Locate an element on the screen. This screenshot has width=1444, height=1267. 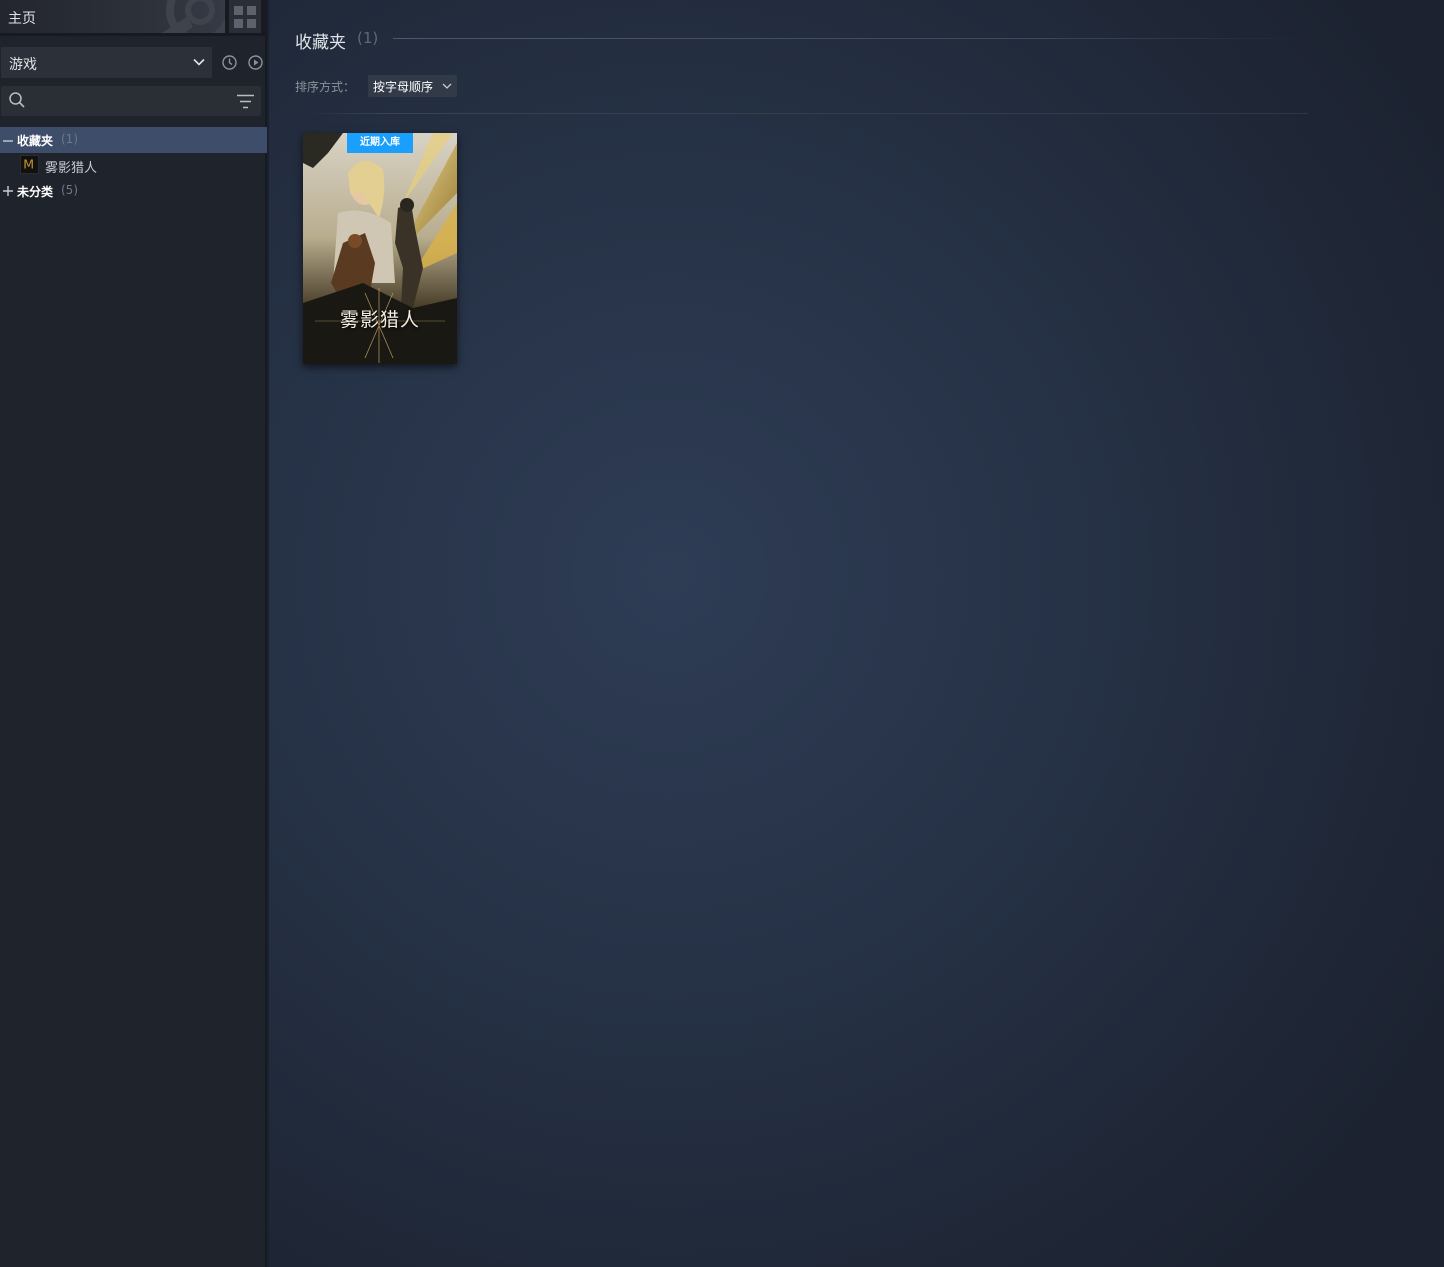
game-card: 雾影猎人 近期入库 is located at coordinates (380, 248).